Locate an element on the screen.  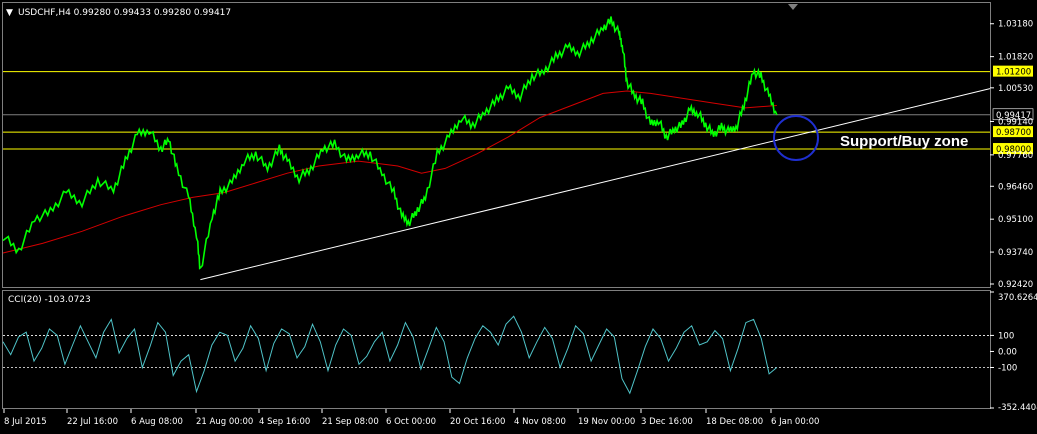
time-axis-label: 18 Dec 08:00 is located at coordinates (734, 422).